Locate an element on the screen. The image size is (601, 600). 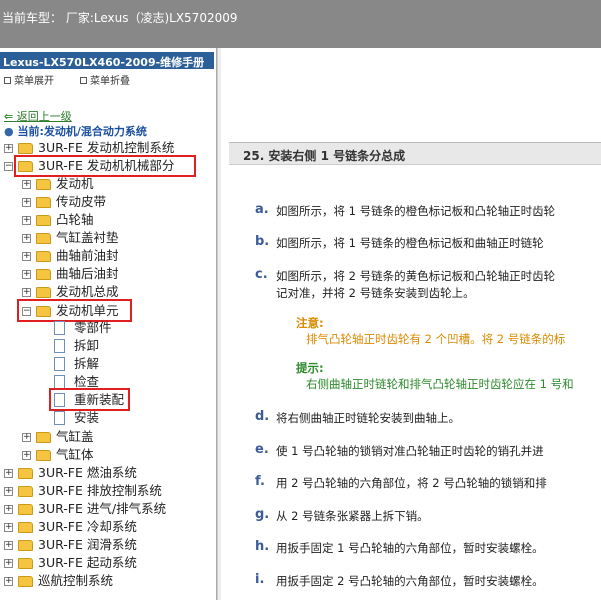
tree-label: 气缸体 is located at coordinates (75, 454).